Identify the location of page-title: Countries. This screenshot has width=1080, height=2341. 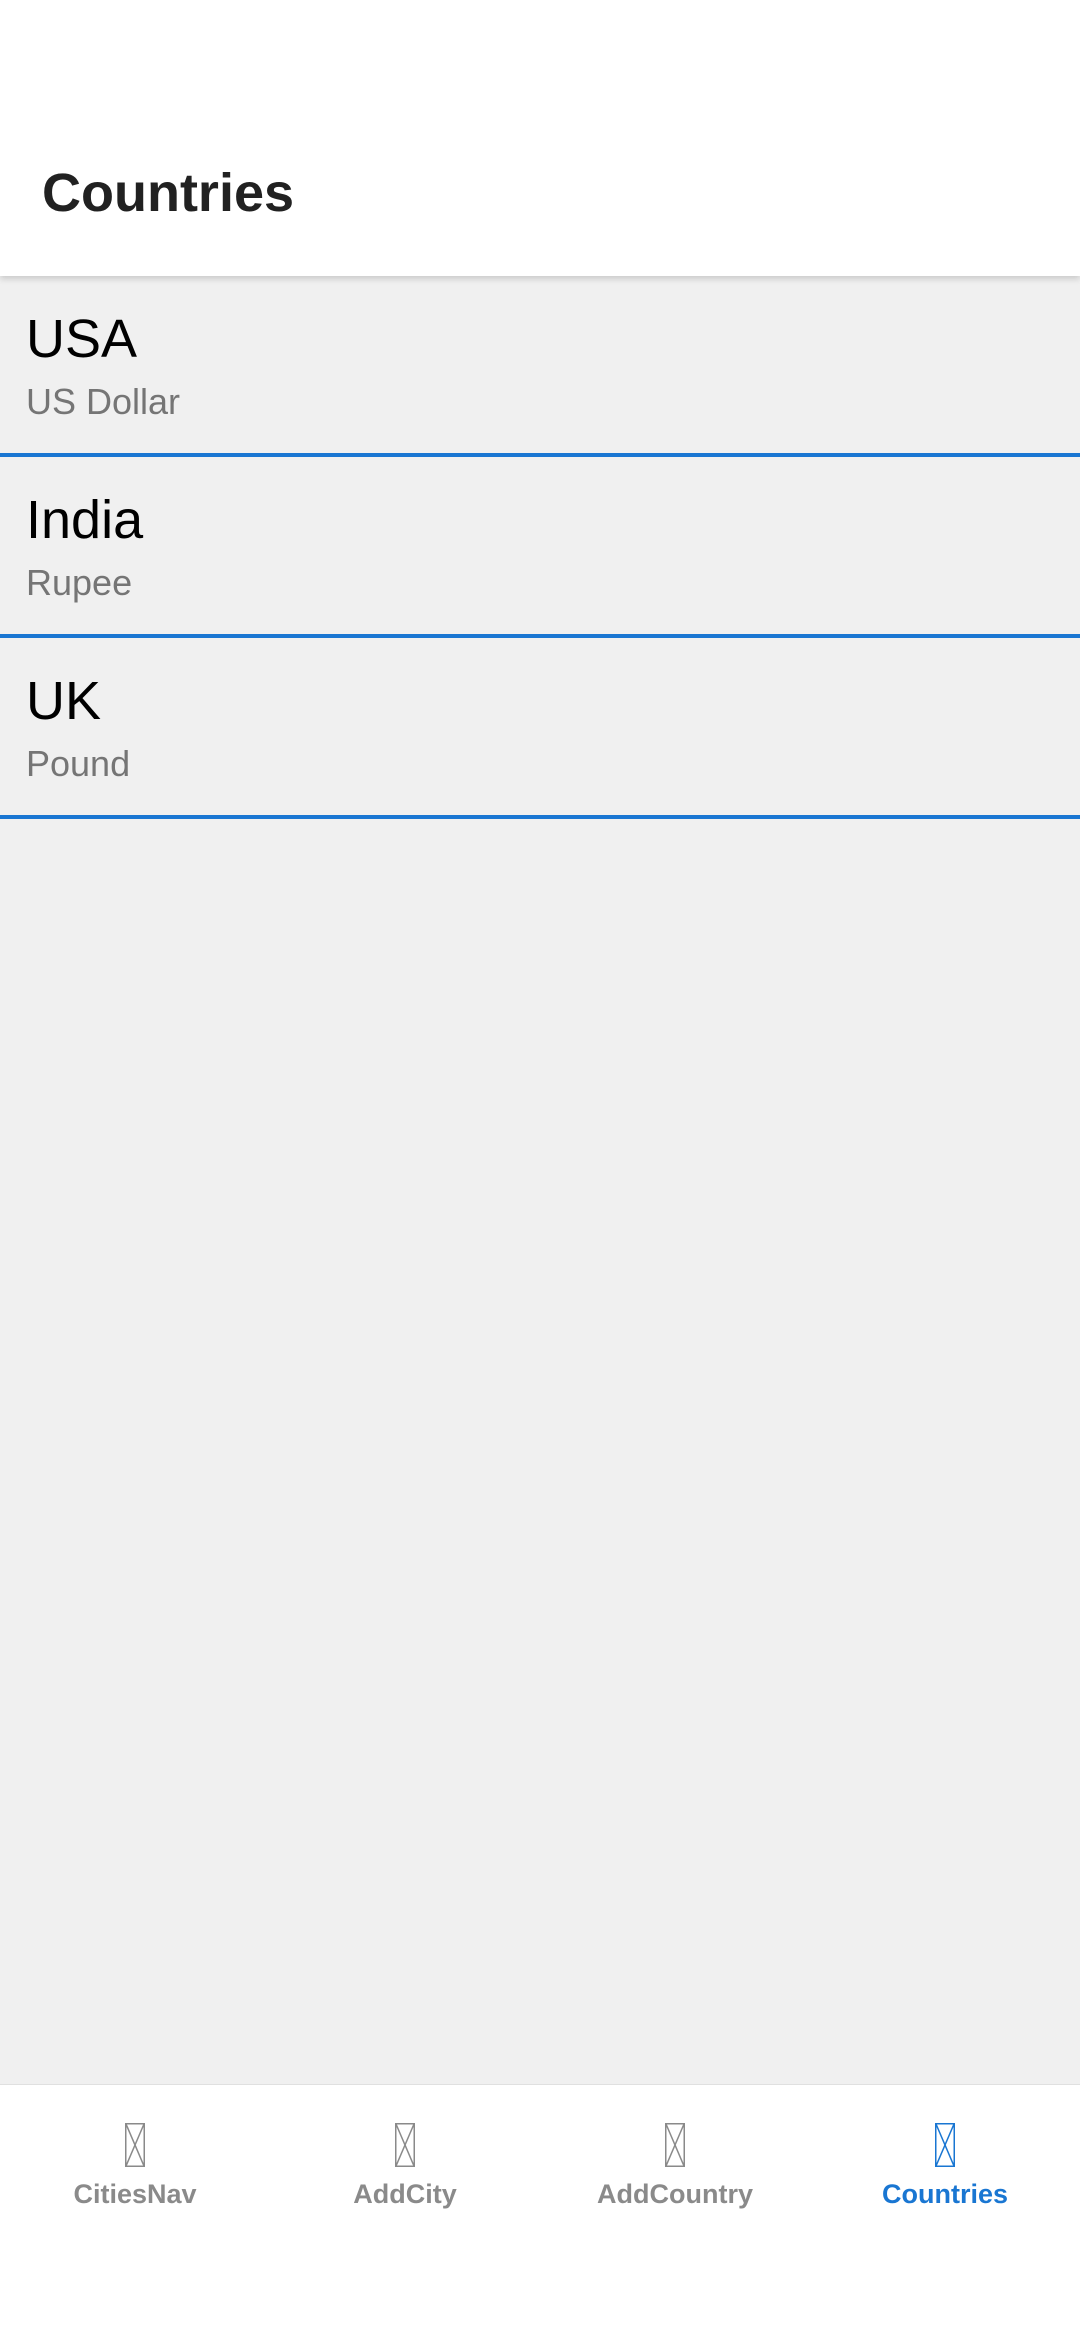
(168, 193).